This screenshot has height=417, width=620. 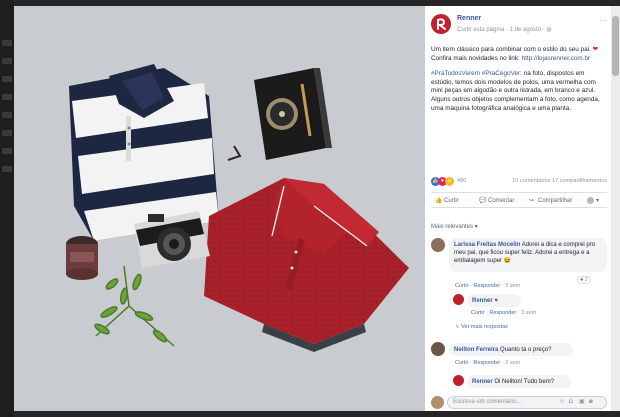 I want to click on page-avatar, so click(x=441, y=24).